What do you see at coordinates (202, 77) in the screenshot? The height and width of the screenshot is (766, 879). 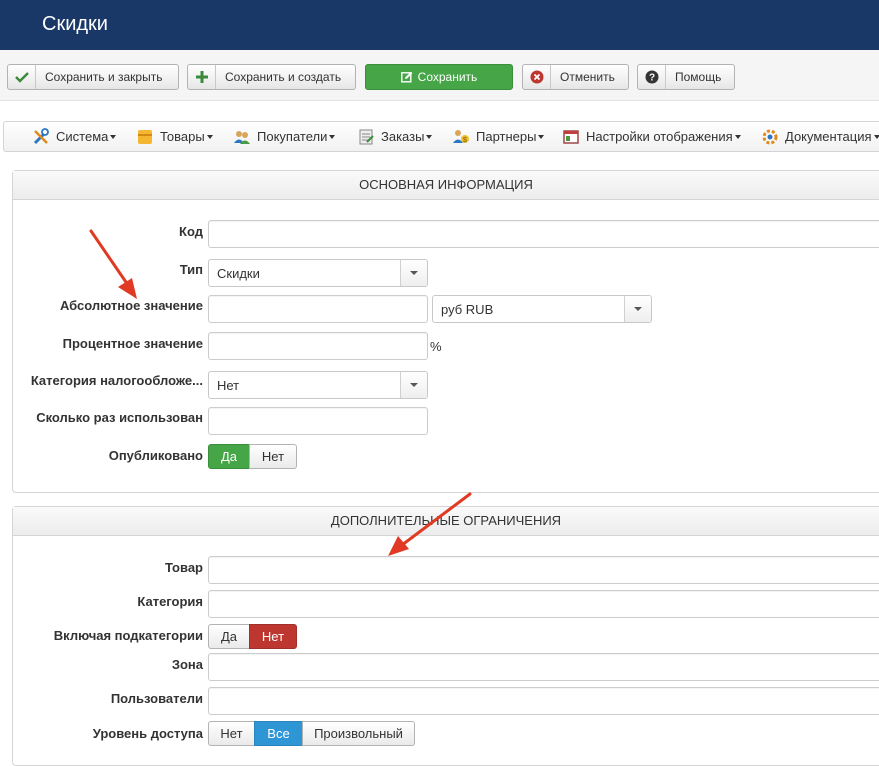 I see `plus-icon` at bounding box center [202, 77].